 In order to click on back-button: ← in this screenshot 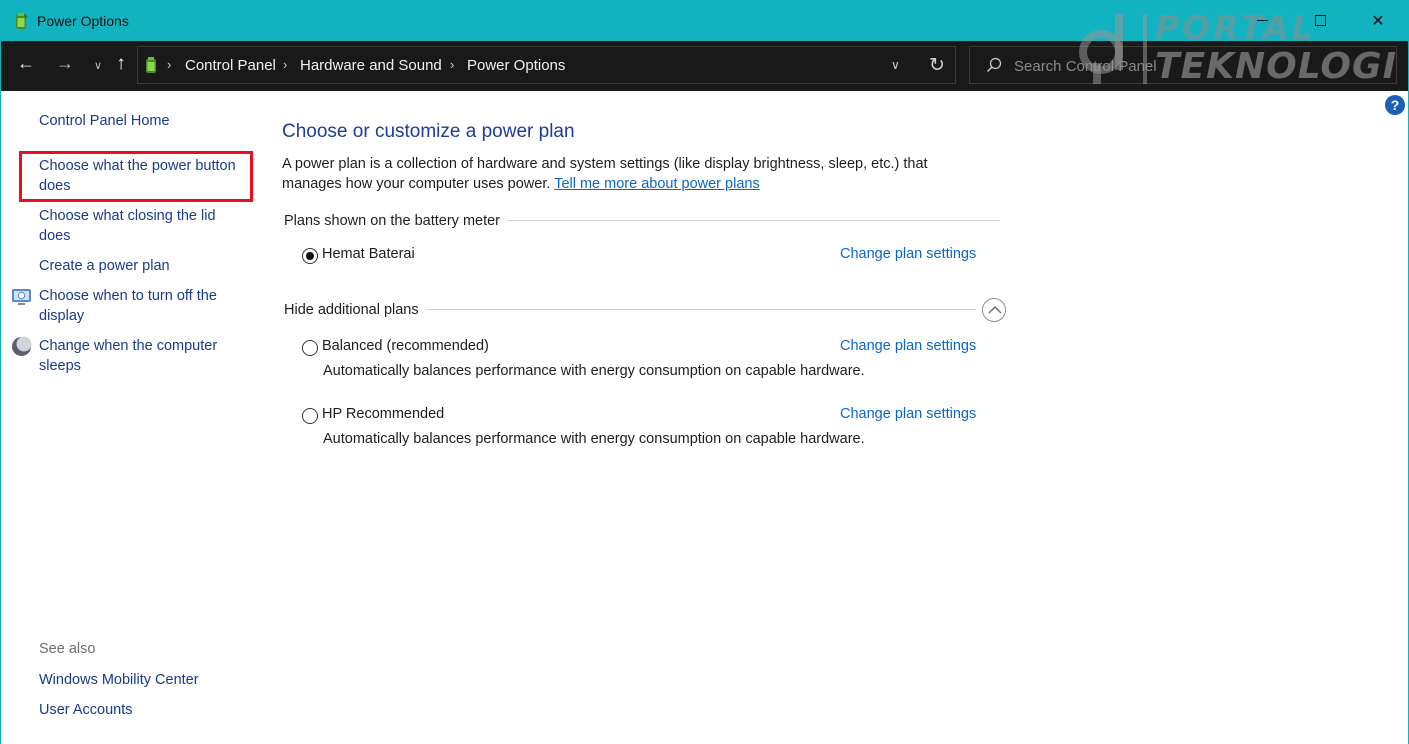, I will do `click(26, 63)`.